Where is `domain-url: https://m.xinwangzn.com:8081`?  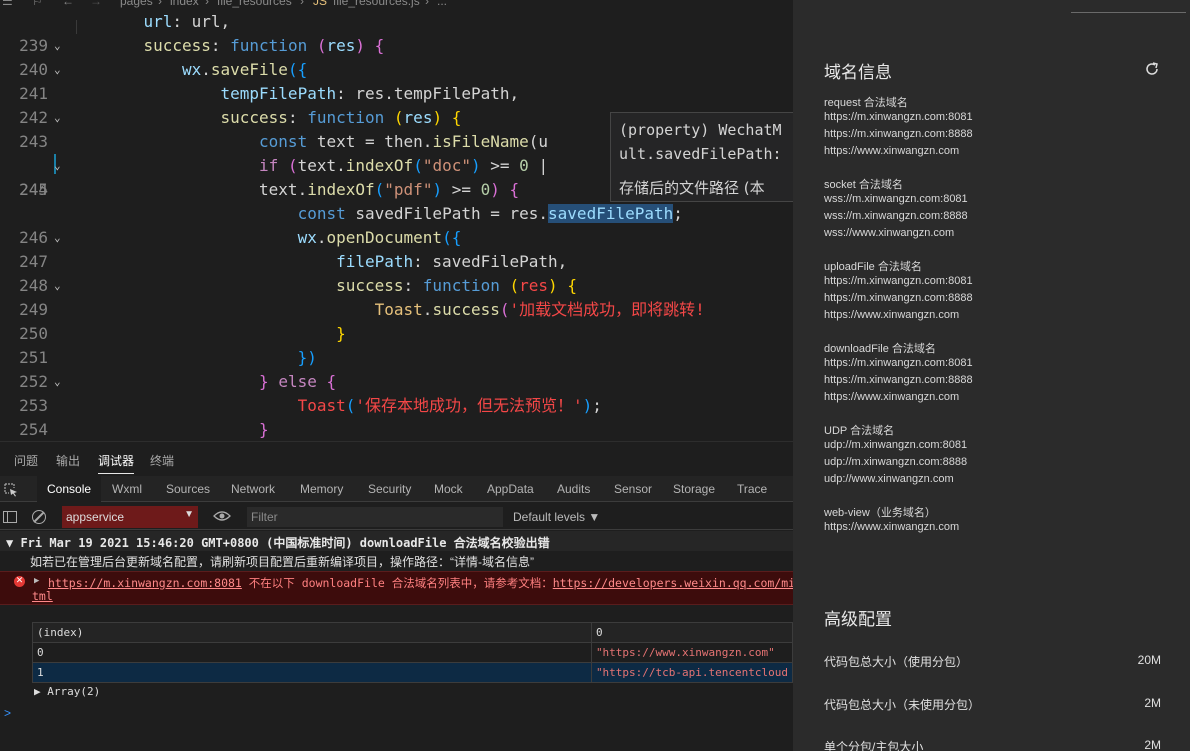
domain-url: https://m.xinwangzn.com:8081 is located at coordinates (898, 117).